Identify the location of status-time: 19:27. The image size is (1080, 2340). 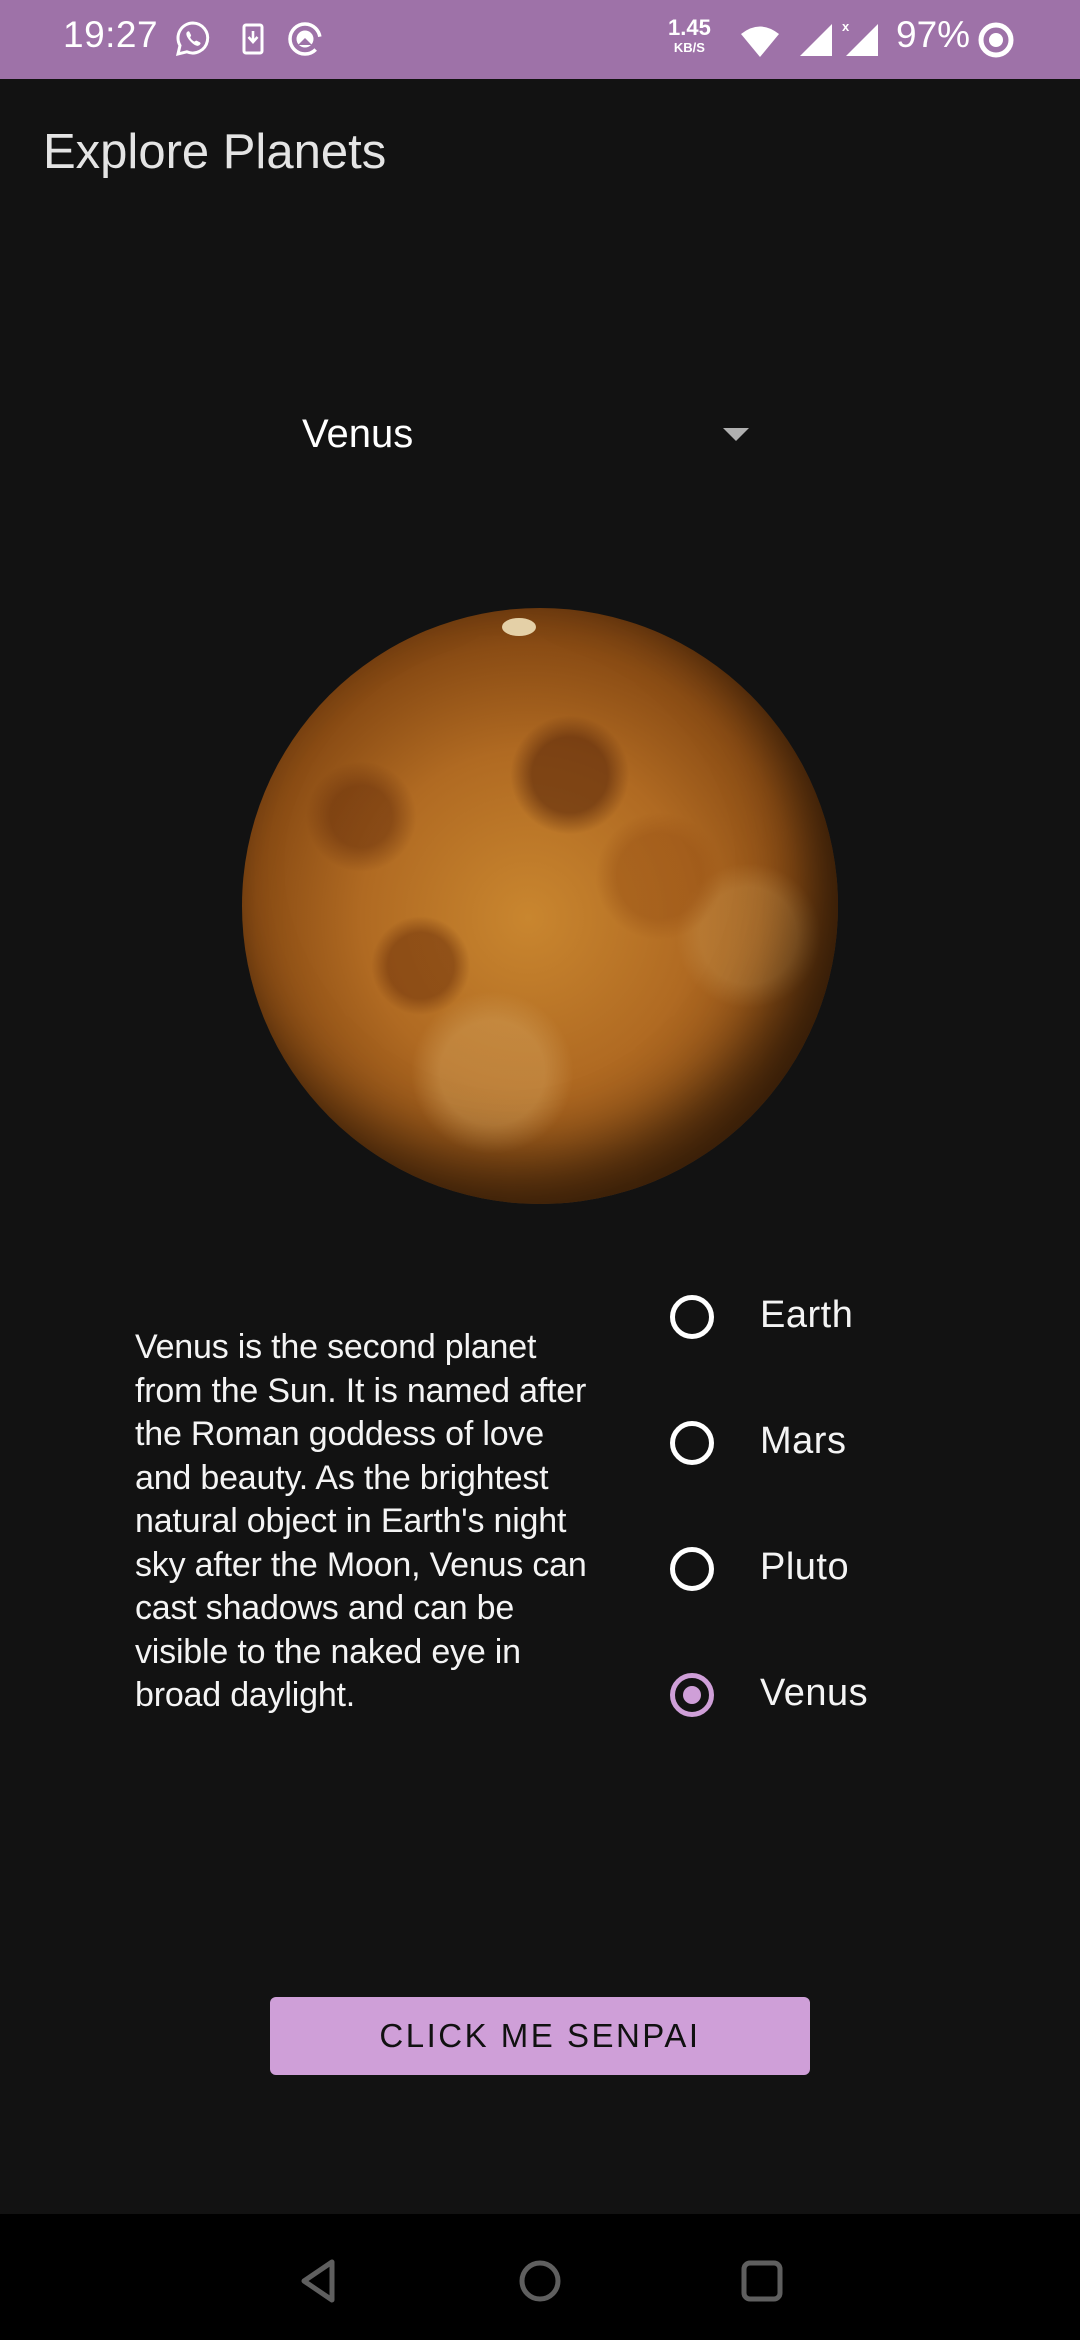
(111, 34).